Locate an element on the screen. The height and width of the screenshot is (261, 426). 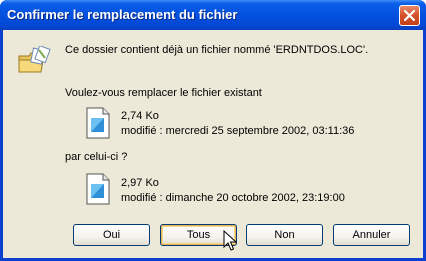
by-this-label: par celui-ci ? is located at coordinates (96, 157).